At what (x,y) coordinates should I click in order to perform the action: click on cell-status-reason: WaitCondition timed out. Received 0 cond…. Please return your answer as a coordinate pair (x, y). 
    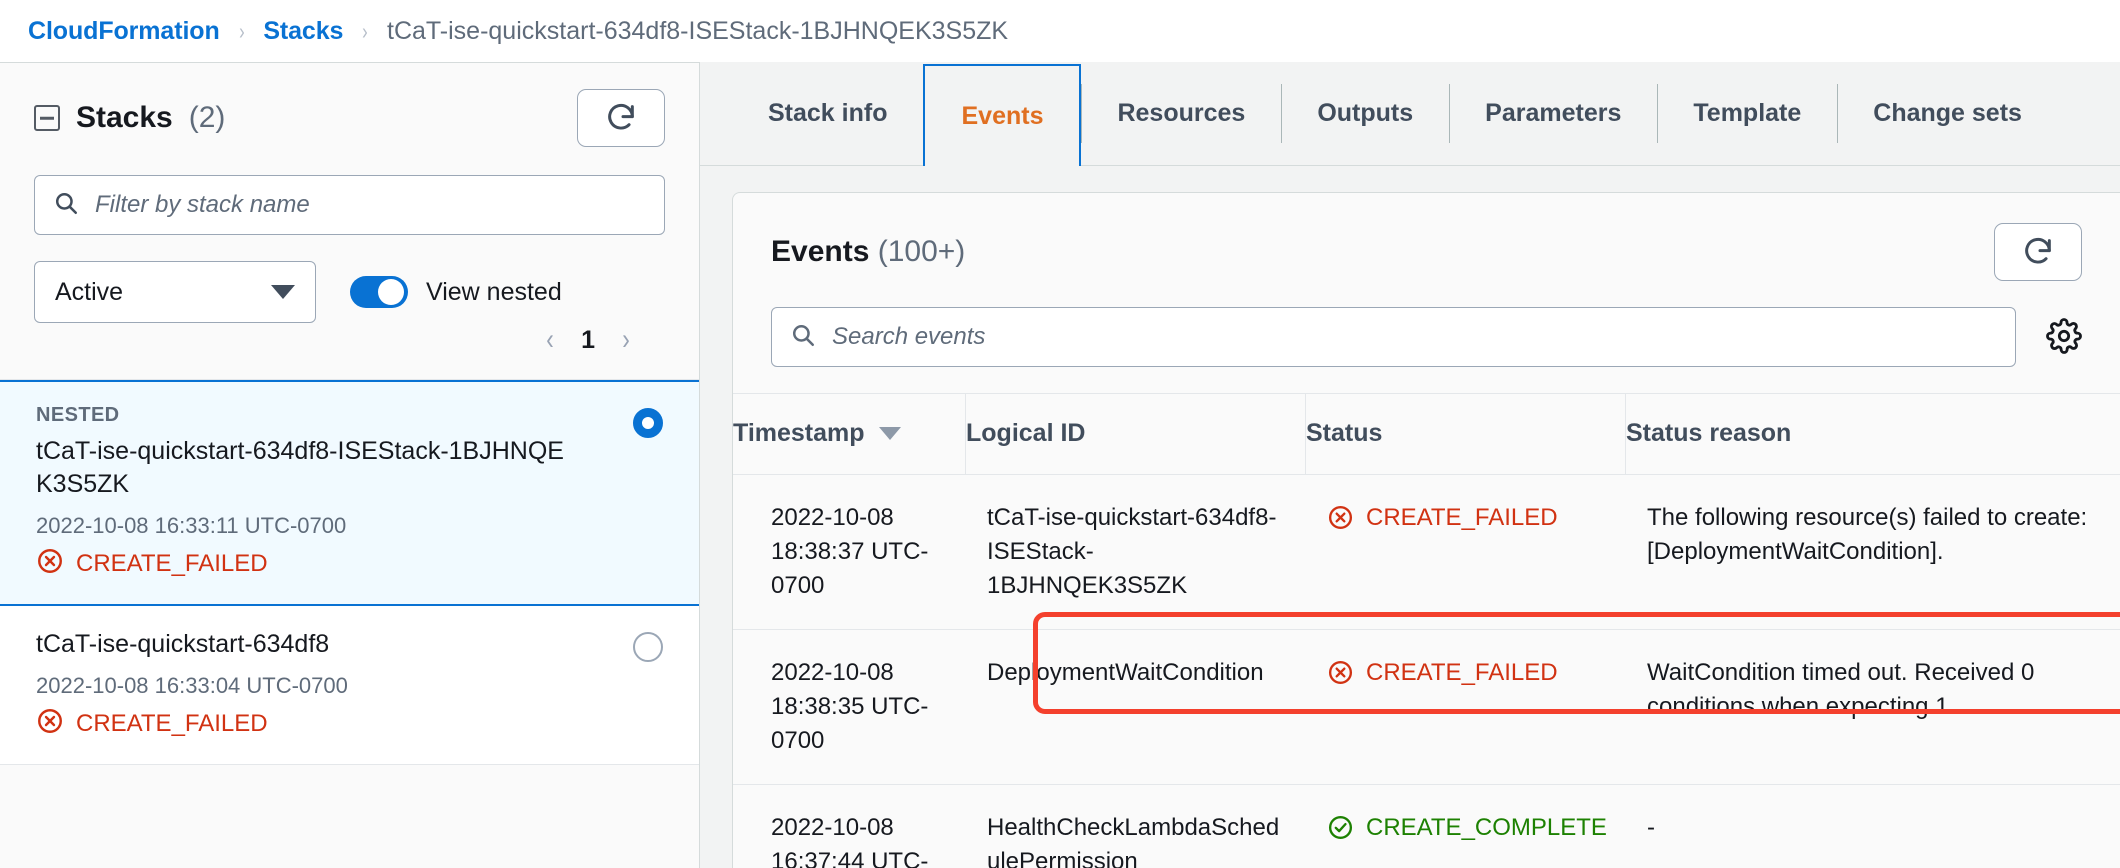
    Looking at the image, I should click on (1841, 689).